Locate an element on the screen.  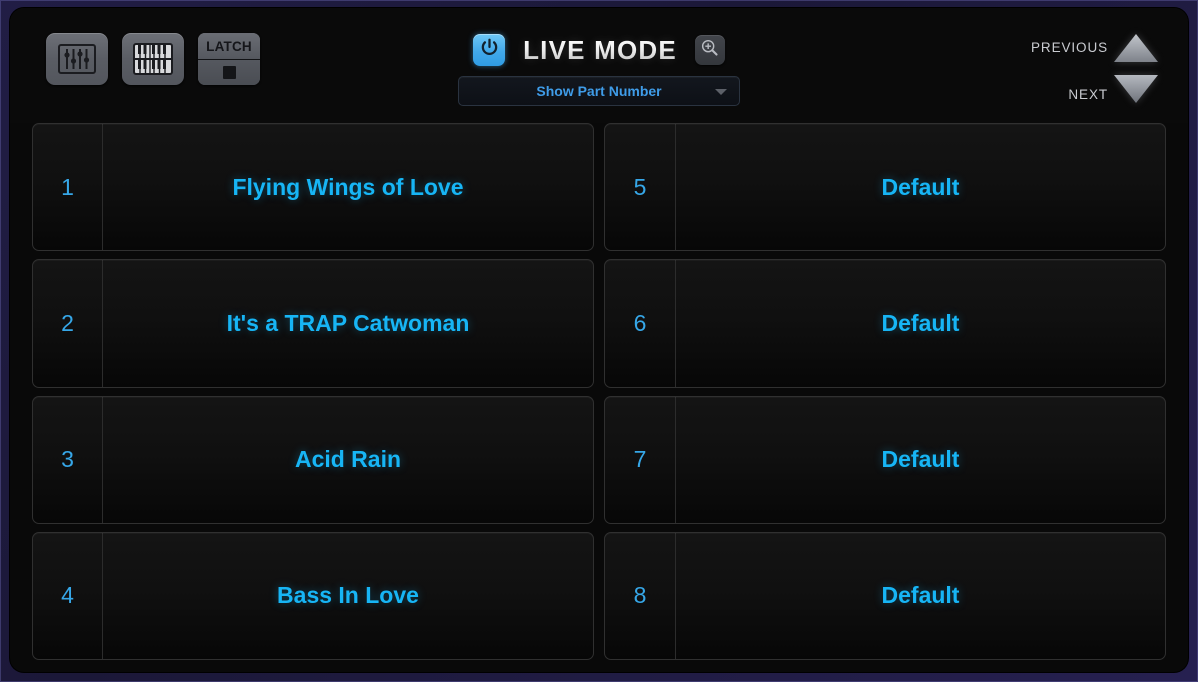
part-slot: 4 Bass In Love is located at coordinates (313, 595).